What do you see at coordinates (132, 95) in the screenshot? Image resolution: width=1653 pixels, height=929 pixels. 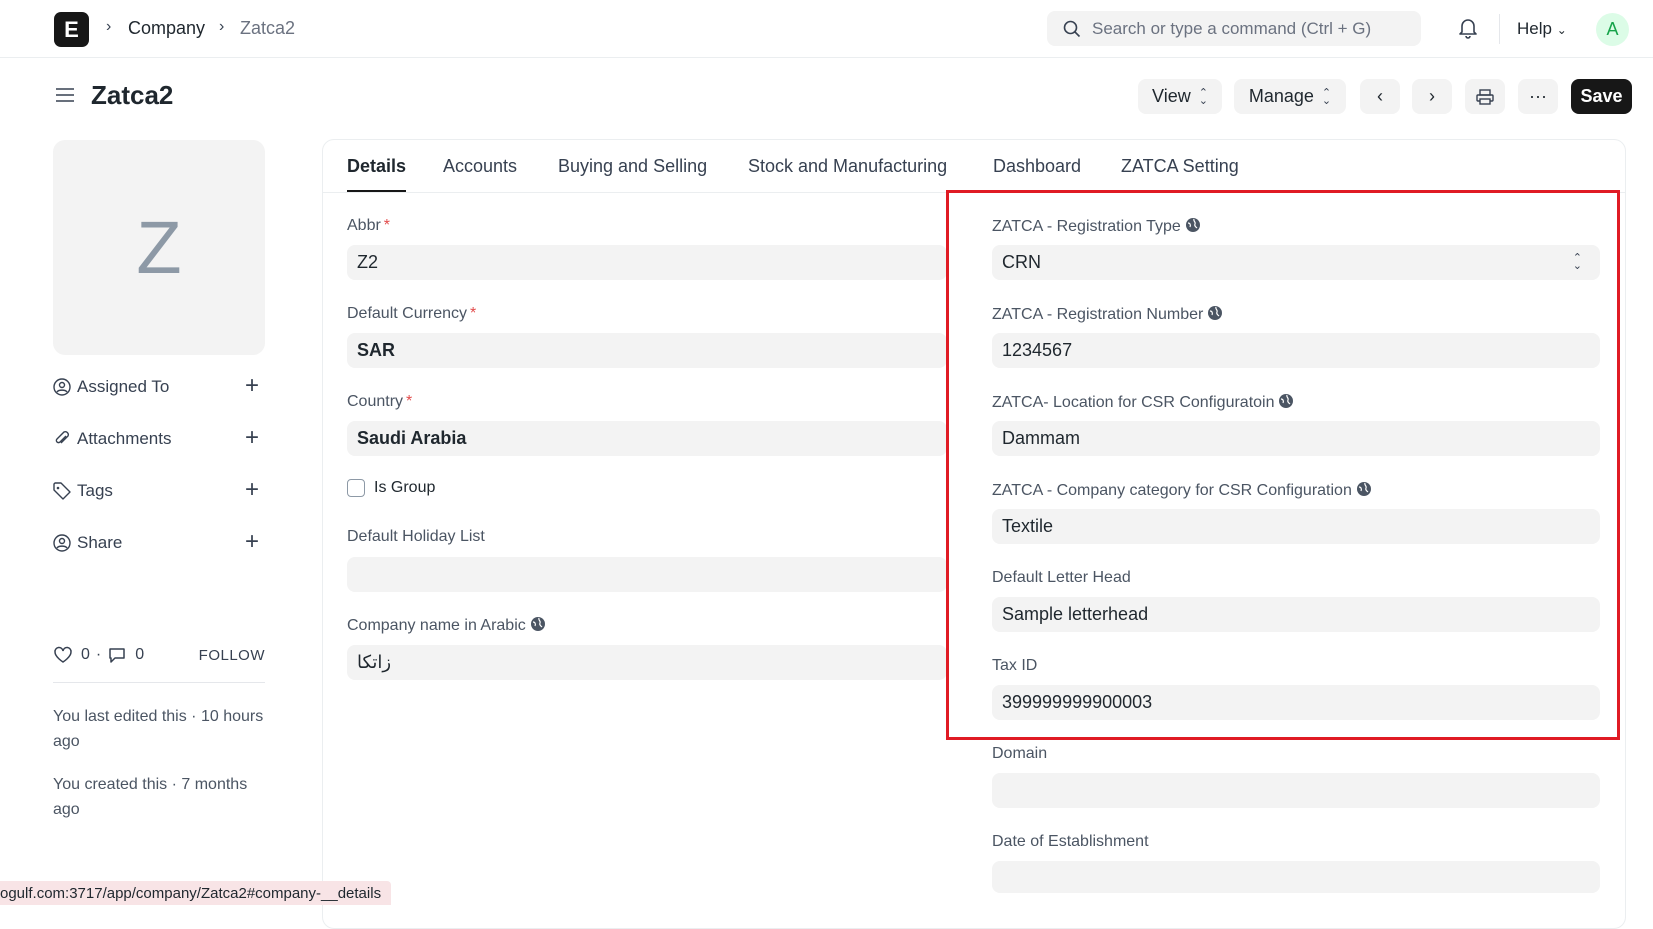 I see `page-title: Zatca2` at bounding box center [132, 95].